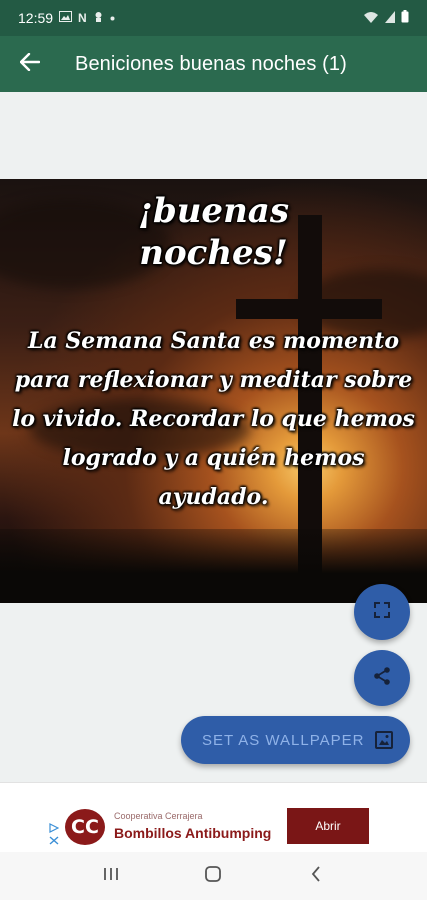  I want to click on status-bar: 12:59 N, so click(213, 18).